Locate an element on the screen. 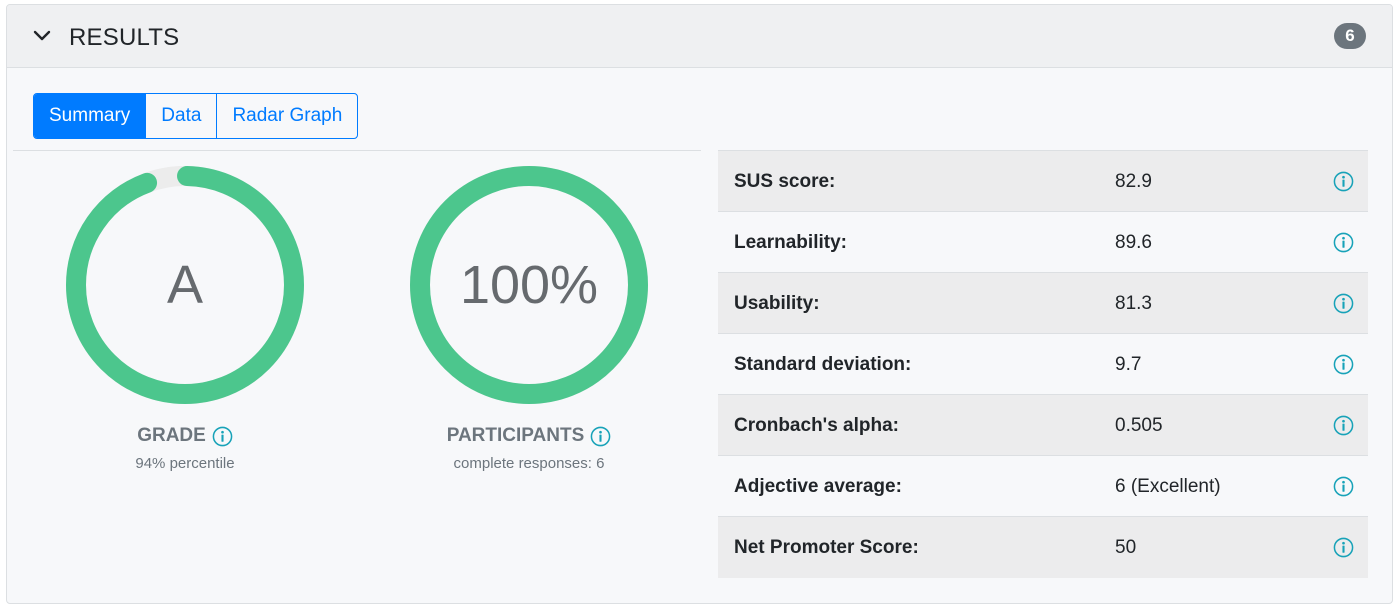 The image size is (1398, 608). grade-percentile: 94% percentile is located at coordinates (185, 463).